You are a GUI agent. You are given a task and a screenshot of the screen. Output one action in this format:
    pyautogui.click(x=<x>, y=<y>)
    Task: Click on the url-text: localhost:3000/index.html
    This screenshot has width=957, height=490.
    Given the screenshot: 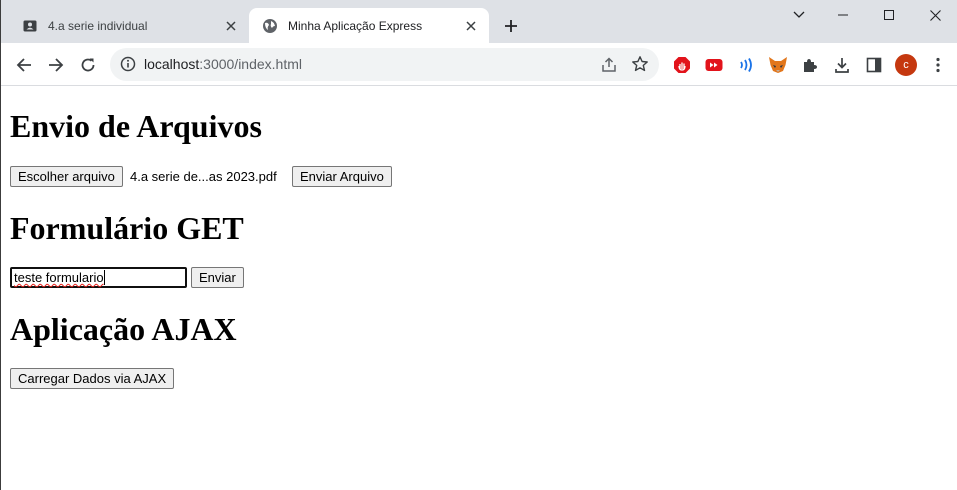 What is the action you would take?
    pyautogui.click(x=223, y=64)
    